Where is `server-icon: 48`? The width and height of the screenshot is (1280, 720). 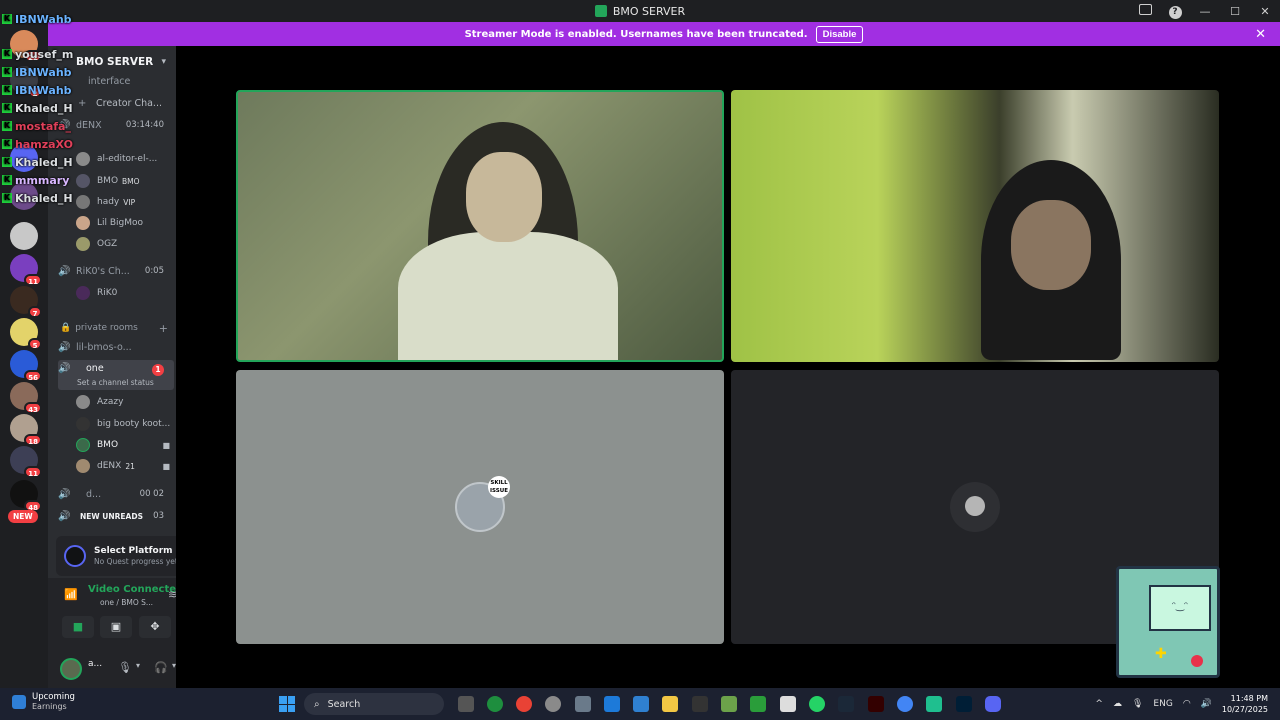 server-icon: 48 is located at coordinates (26, 496).